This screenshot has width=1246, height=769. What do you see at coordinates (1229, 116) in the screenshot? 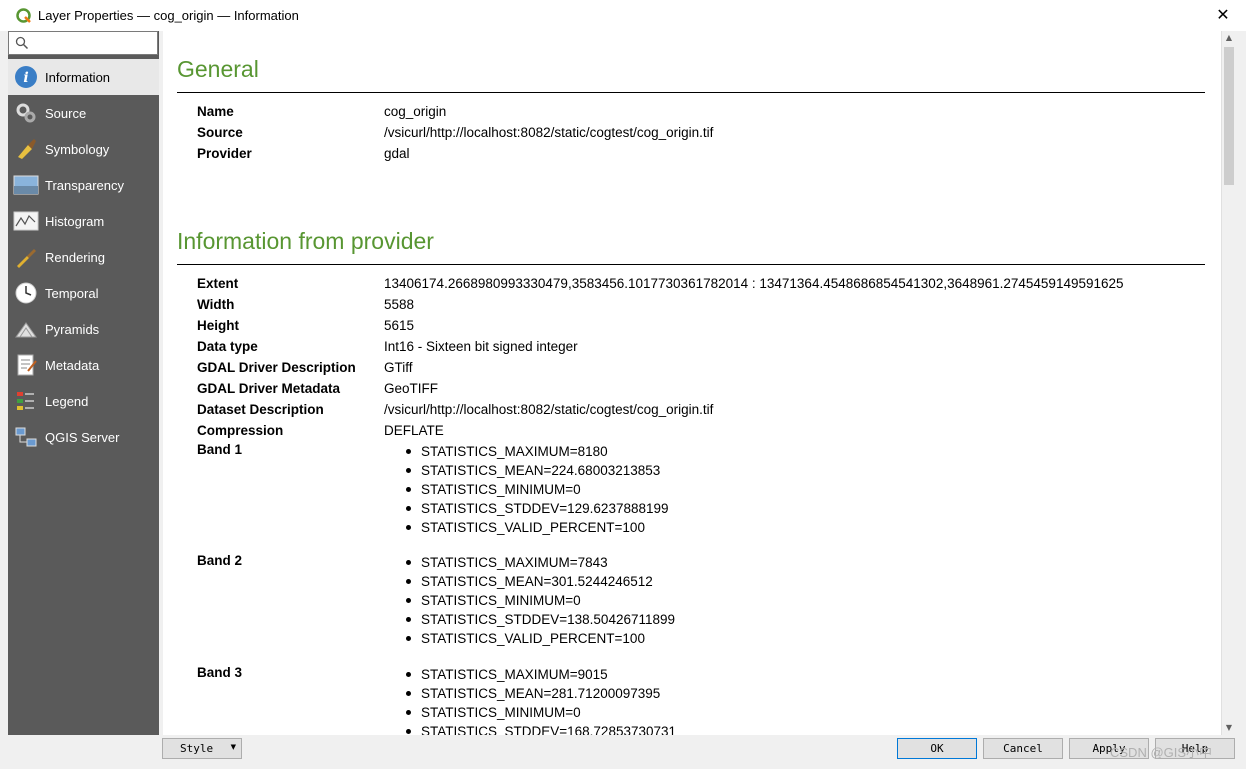
I see `scroll-thumb` at bounding box center [1229, 116].